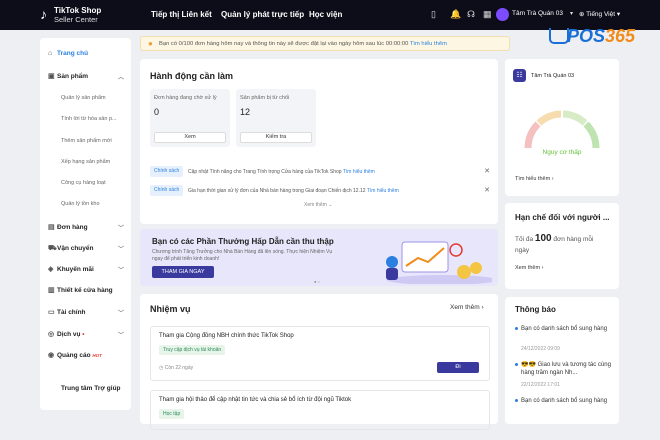  Describe the element at coordinates (181, 14) in the screenshot. I see `nav-affiliate-marketing: Tiếp thị Liên kết` at that location.